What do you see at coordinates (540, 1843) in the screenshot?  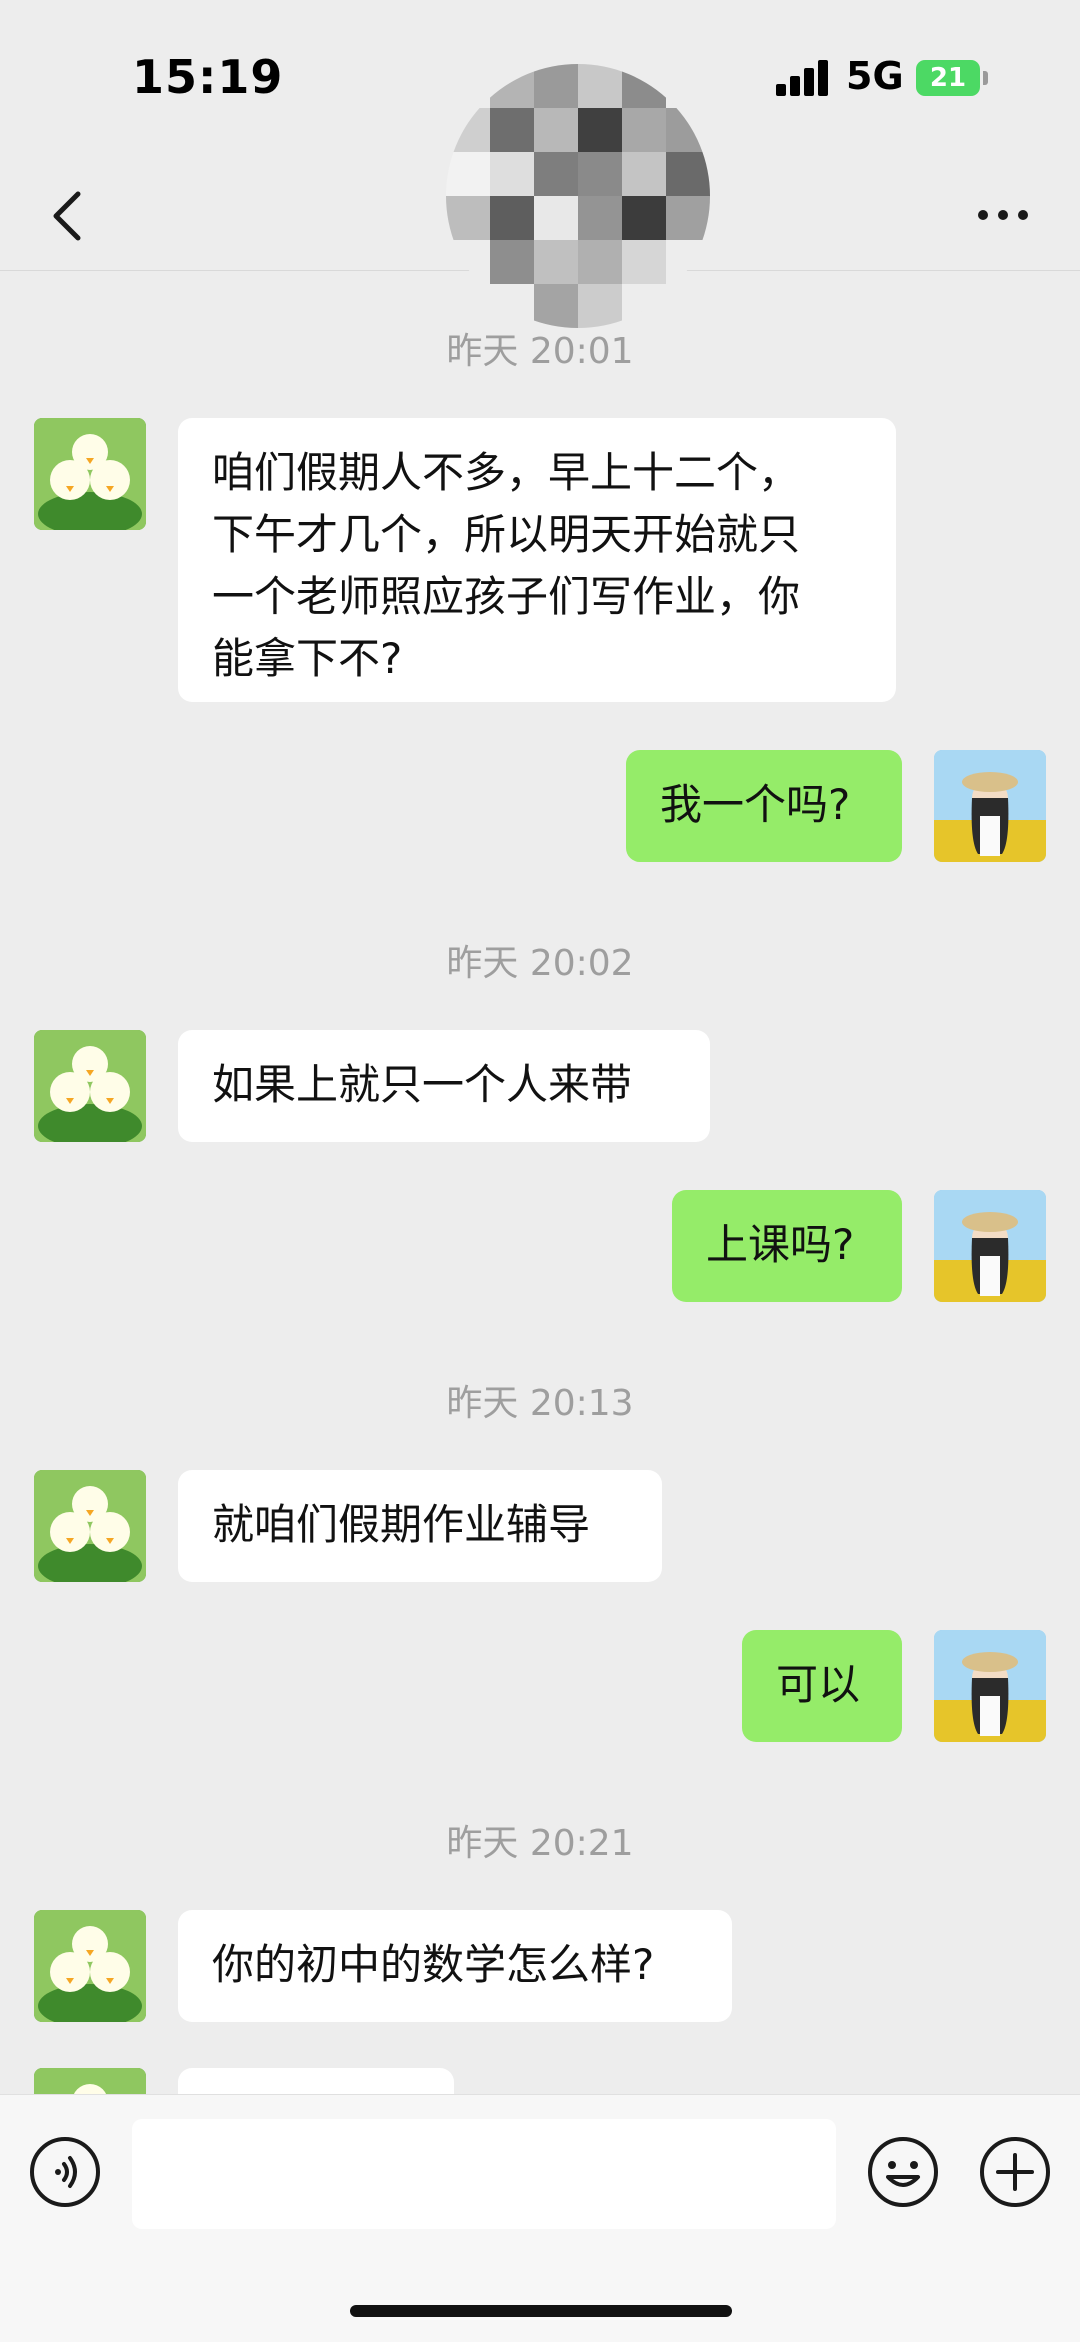 I see `message-timestamp: 昨天 20:21` at bounding box center [540, 1843].